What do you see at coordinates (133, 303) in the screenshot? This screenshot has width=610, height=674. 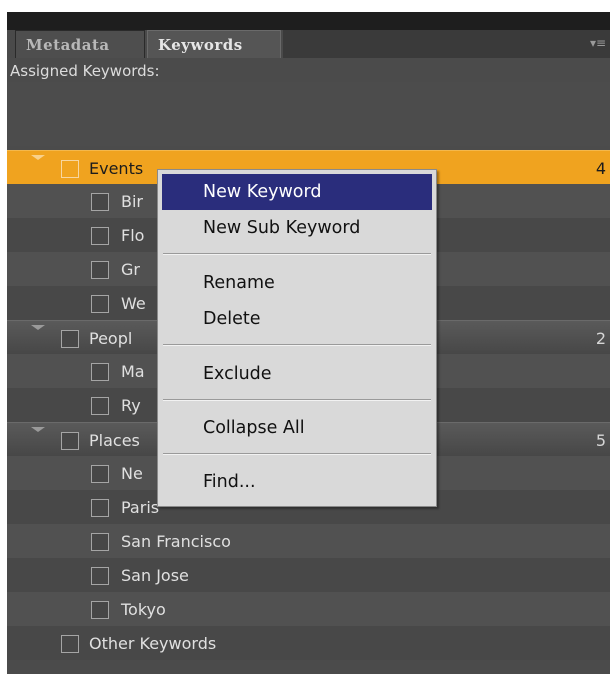 I see `keyword-label: We` at bounding box center [133, 303].